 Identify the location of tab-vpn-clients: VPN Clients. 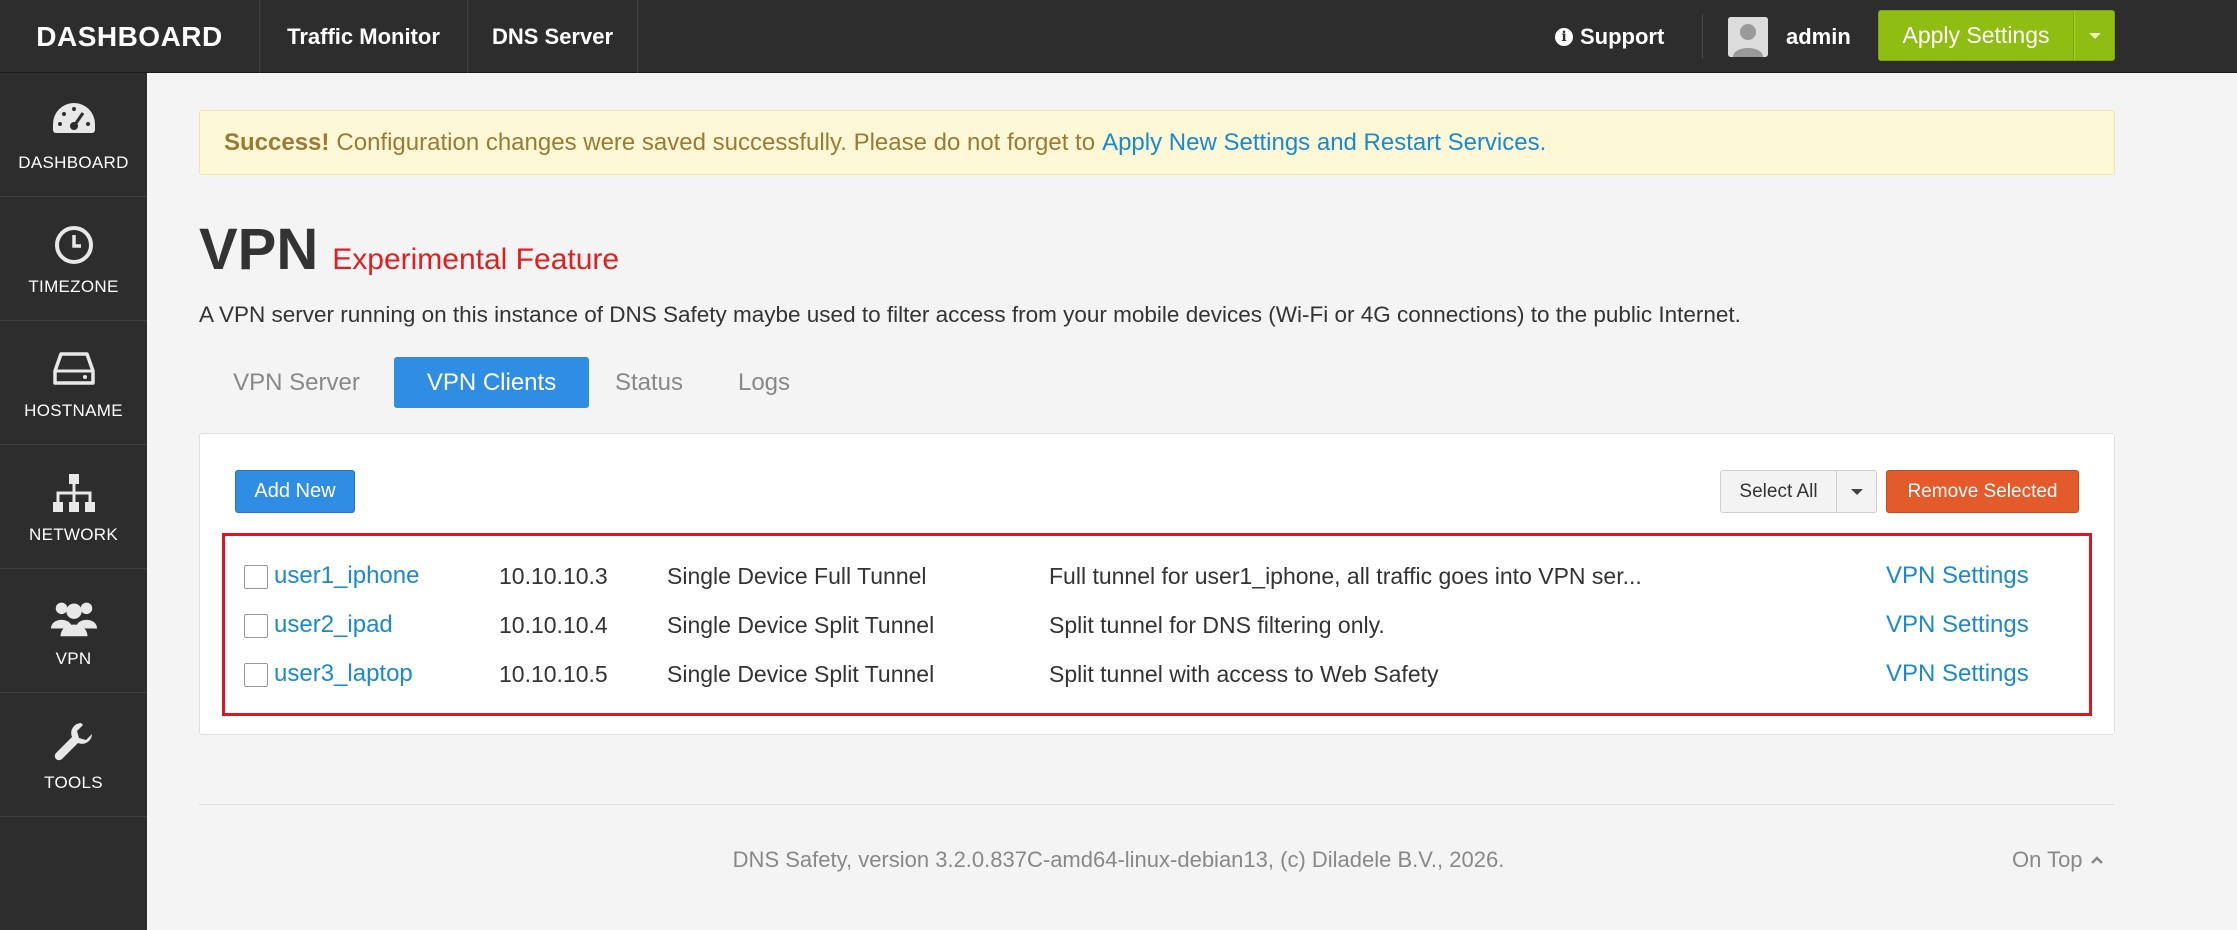
(491, 382).